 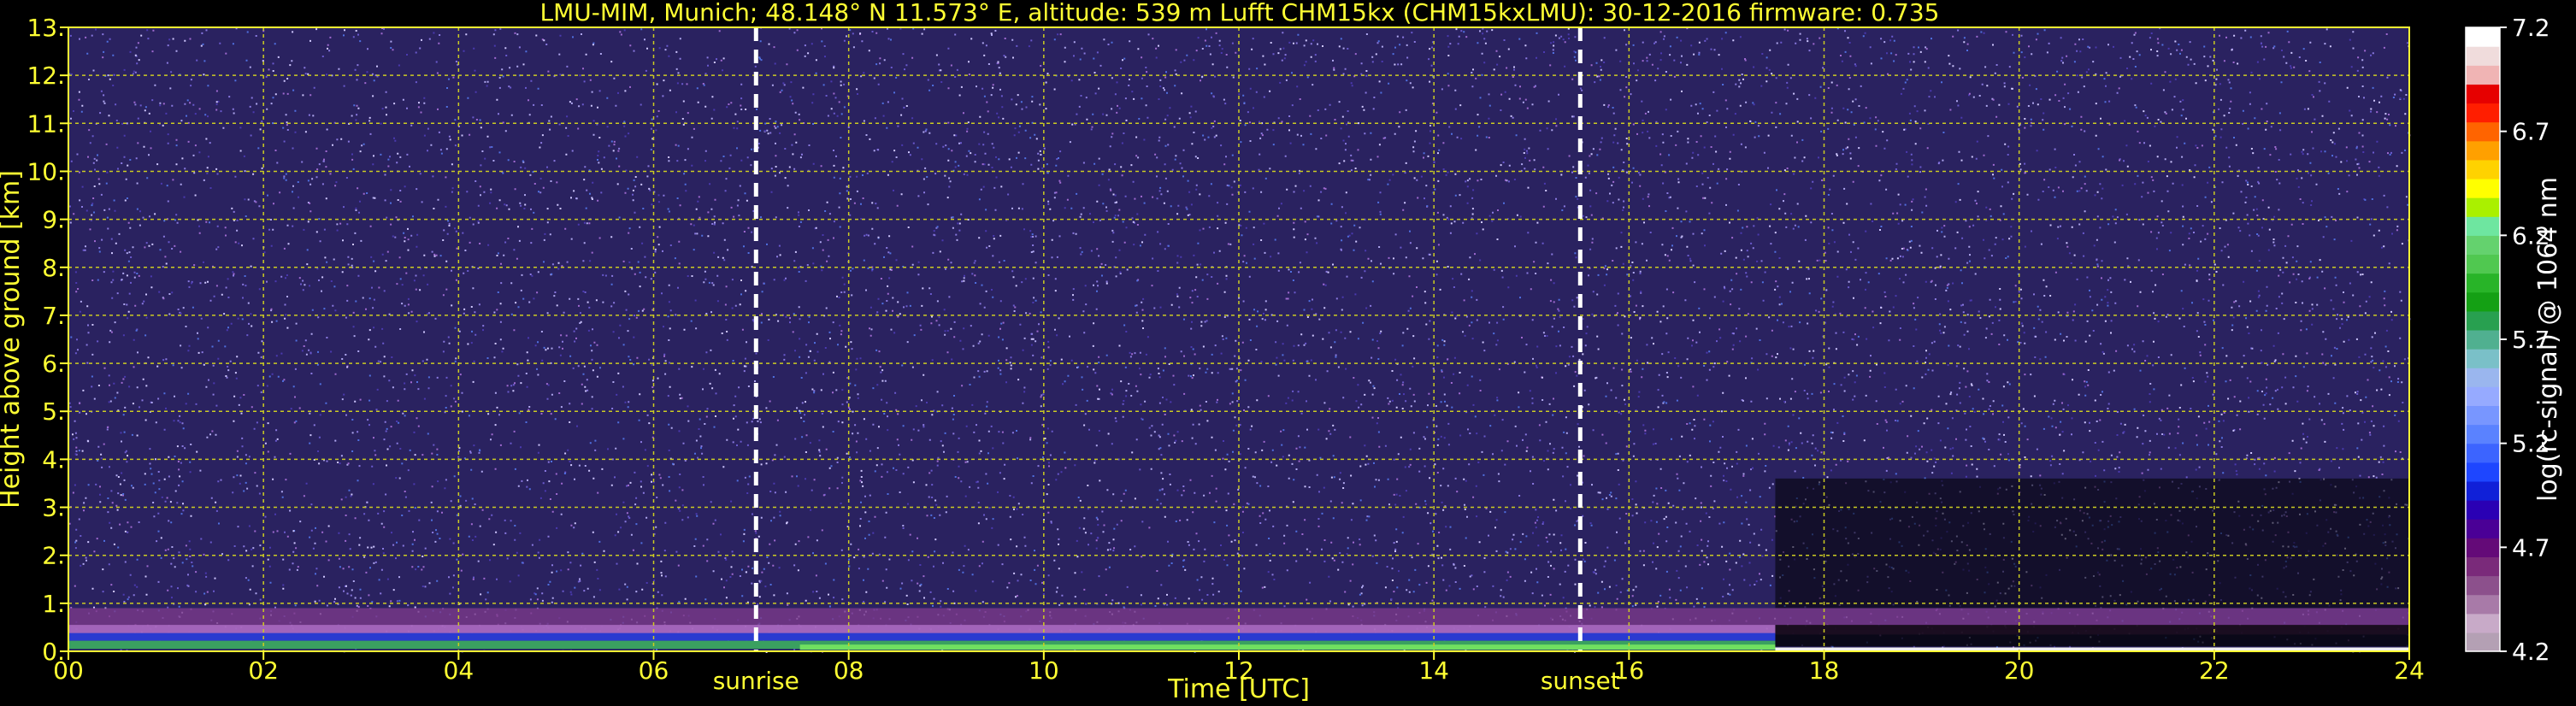 I want to click on y-tick-label: 3., so click(x=53, y=508).